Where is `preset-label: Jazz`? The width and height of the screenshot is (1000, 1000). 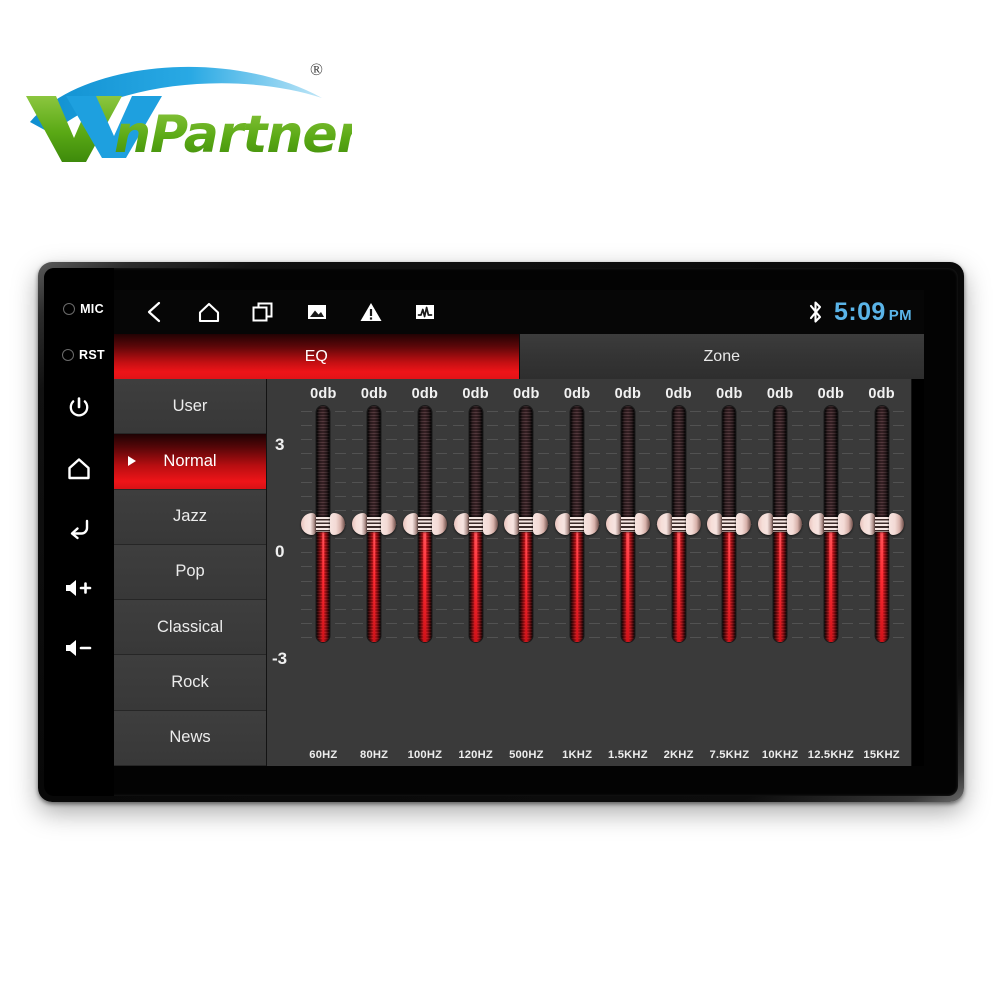 preset-label: Jazz is located at coordinates (190, 516).